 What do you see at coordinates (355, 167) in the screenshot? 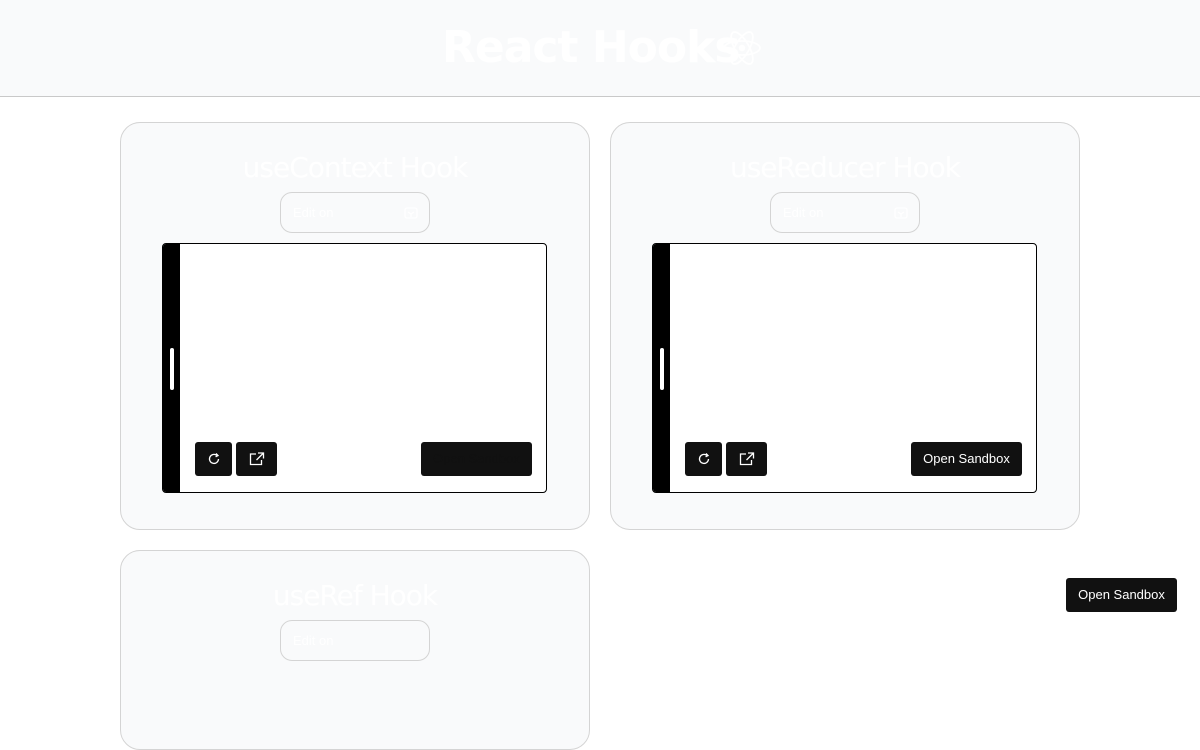
I see `card-title: useContext Hook` at bounding box center [355, 167].